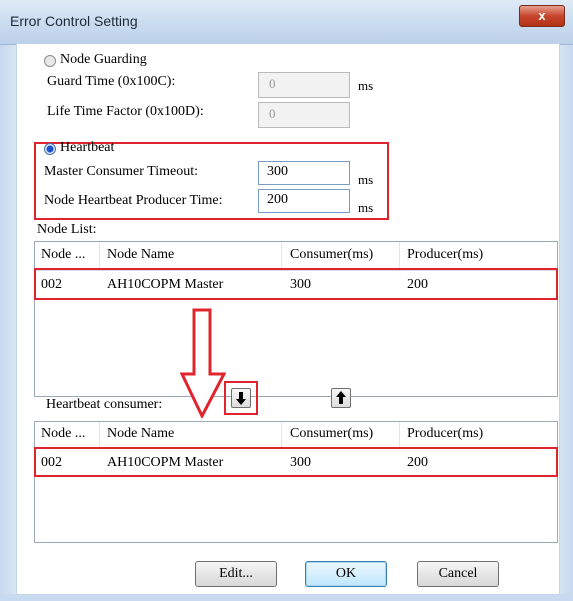 This screenshot has width=573, height=601. What do you see at coordinates (304, 85) in the screenshot?
I see `guard-time-field: 0` at bounding box center [304, 85].